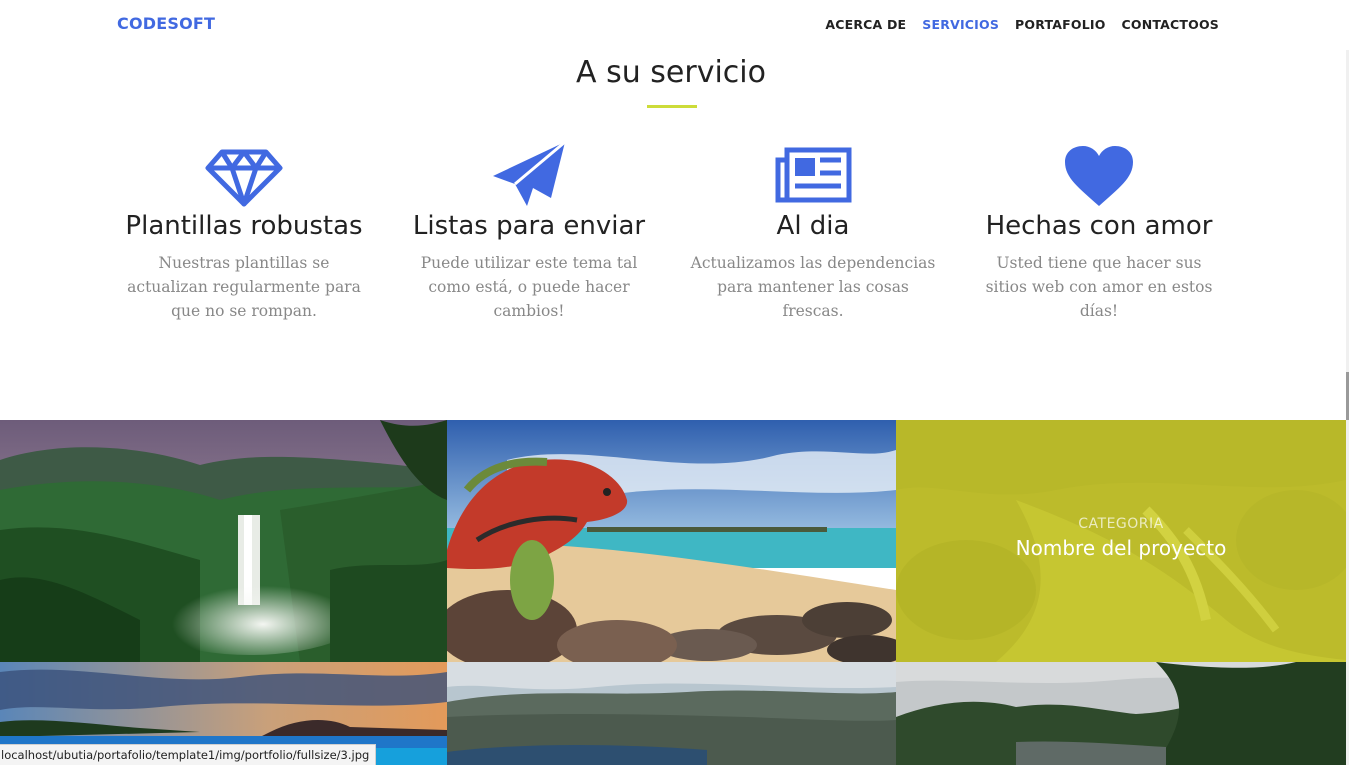  I want to click on section-title: A su servicio, so click(671, 72).